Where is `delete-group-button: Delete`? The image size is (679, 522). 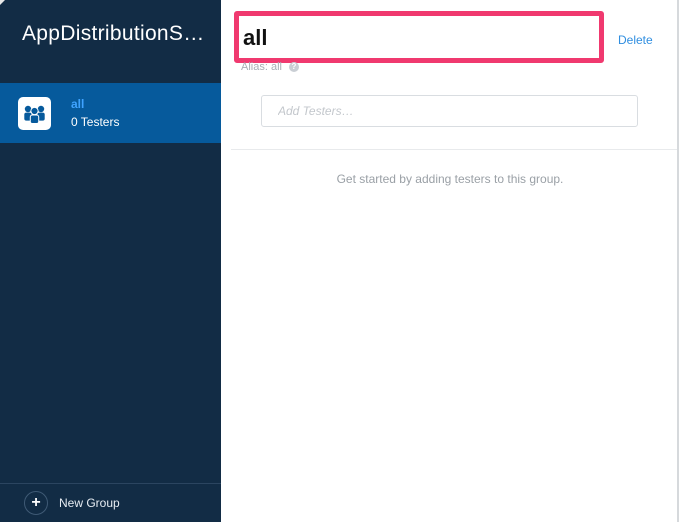 delete-group-button: Delete is located at coordinates (635, 40).